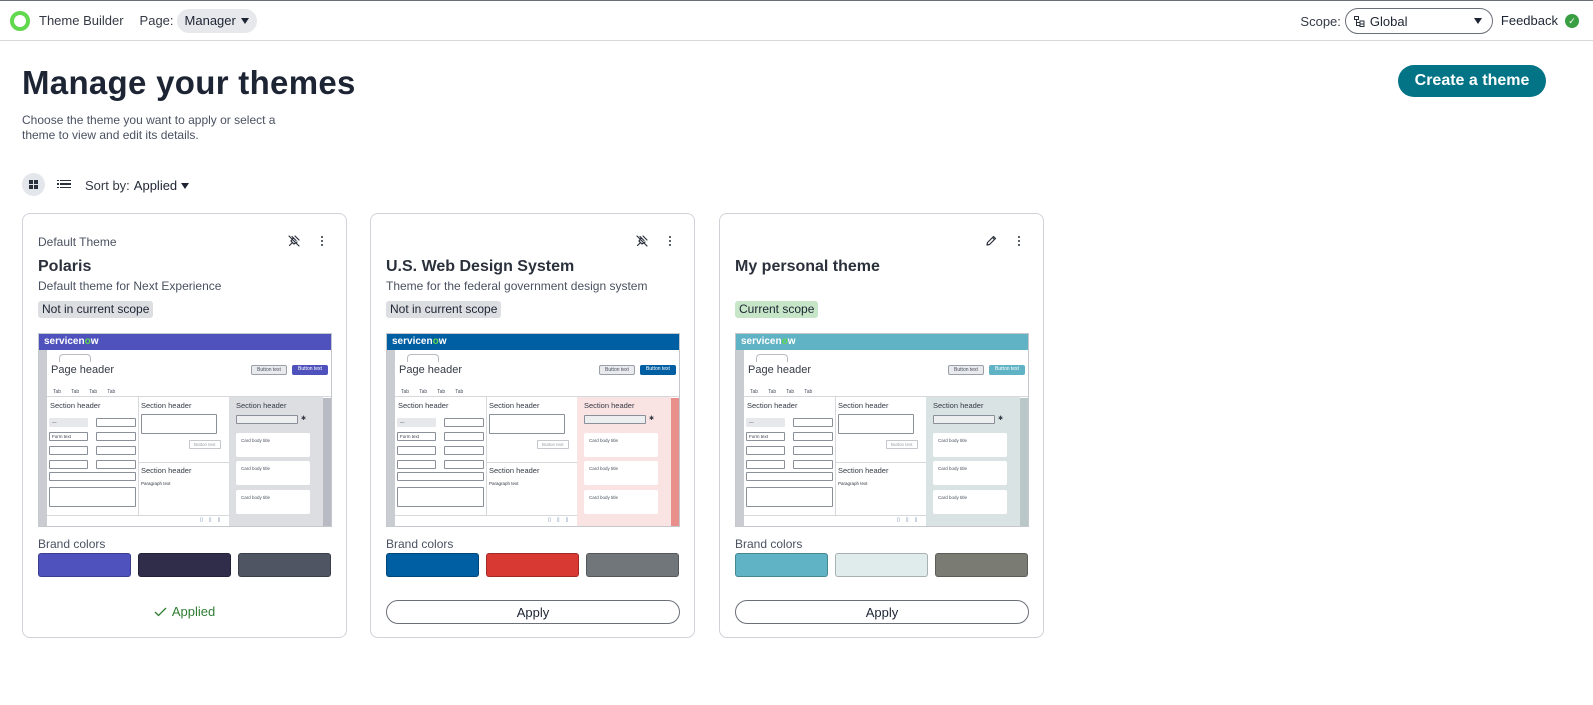  What do you see at coordinates (130, 286) in the screenshot?
I see `theme-description: Default theme for Next Experience` at bounding box center [130, 286].